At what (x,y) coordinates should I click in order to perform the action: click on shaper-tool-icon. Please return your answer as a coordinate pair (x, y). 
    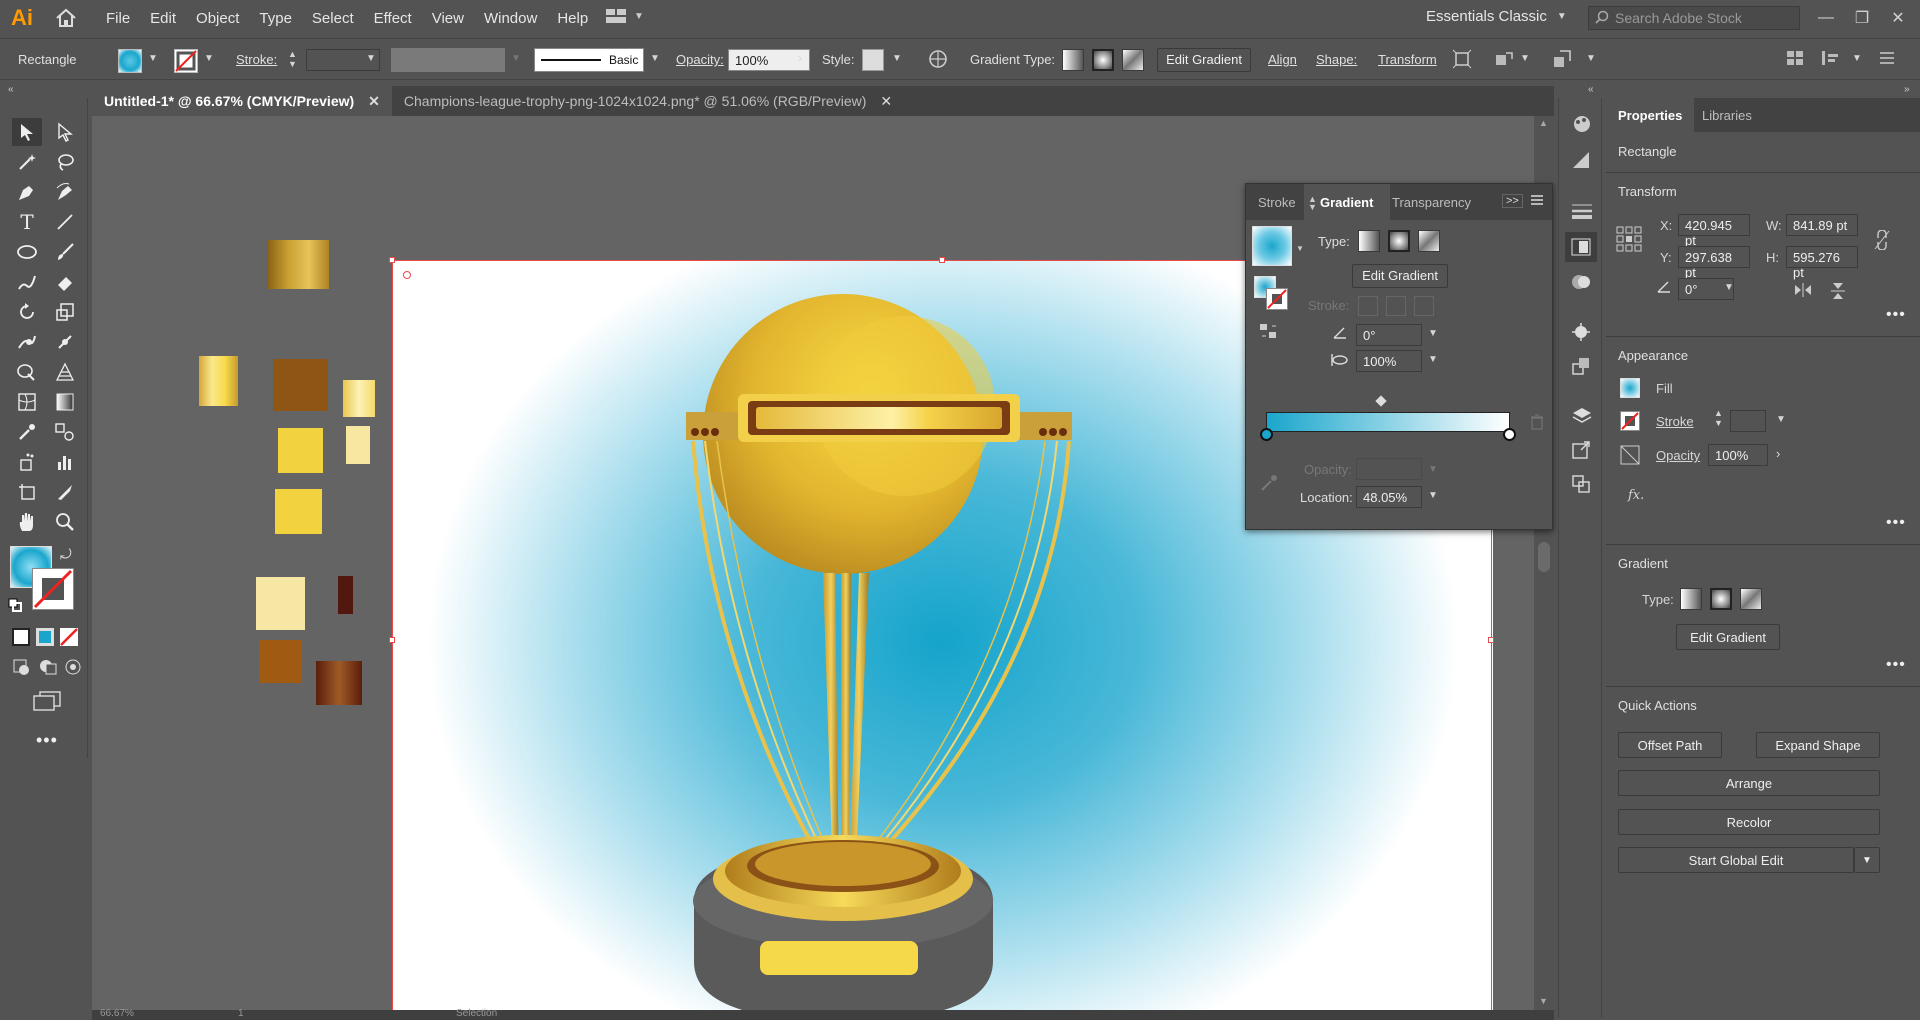
    Looking at the image, I should click on (27, 282).